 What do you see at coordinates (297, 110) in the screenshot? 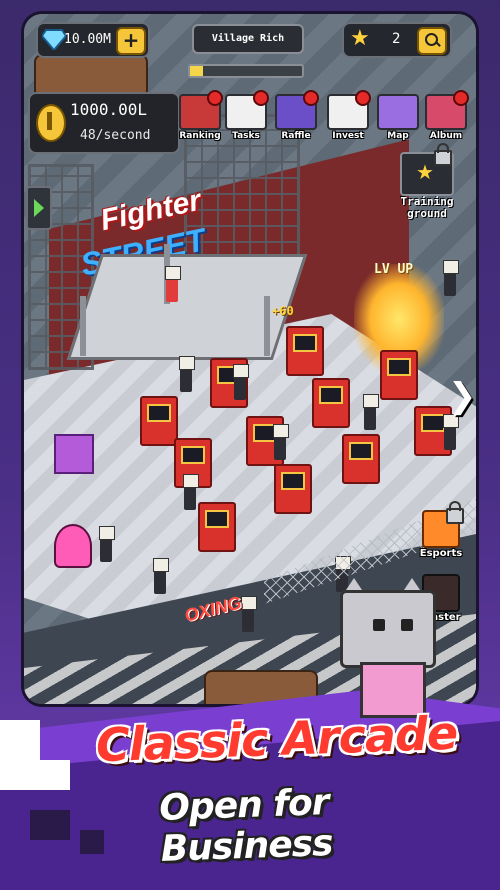
I see `raffle-icon` at bounding box center [297, 110].